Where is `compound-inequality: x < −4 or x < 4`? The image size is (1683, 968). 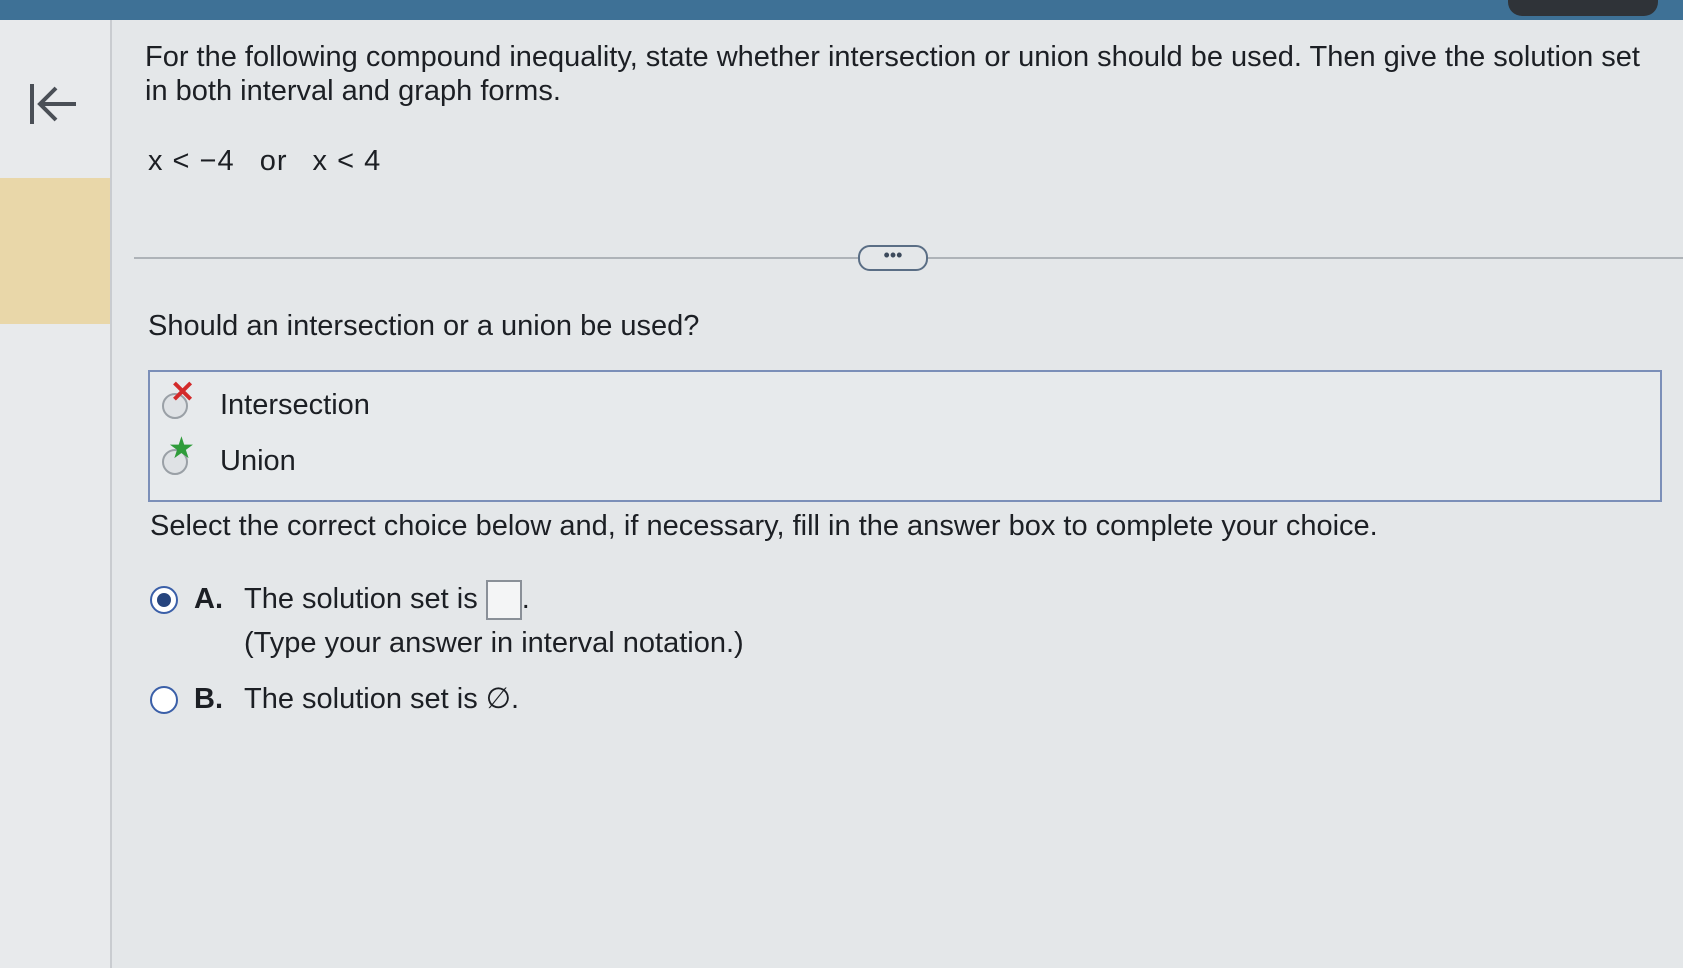
compound-inequality: x < −4 or x < 4 is located at coordinates (272, 161).